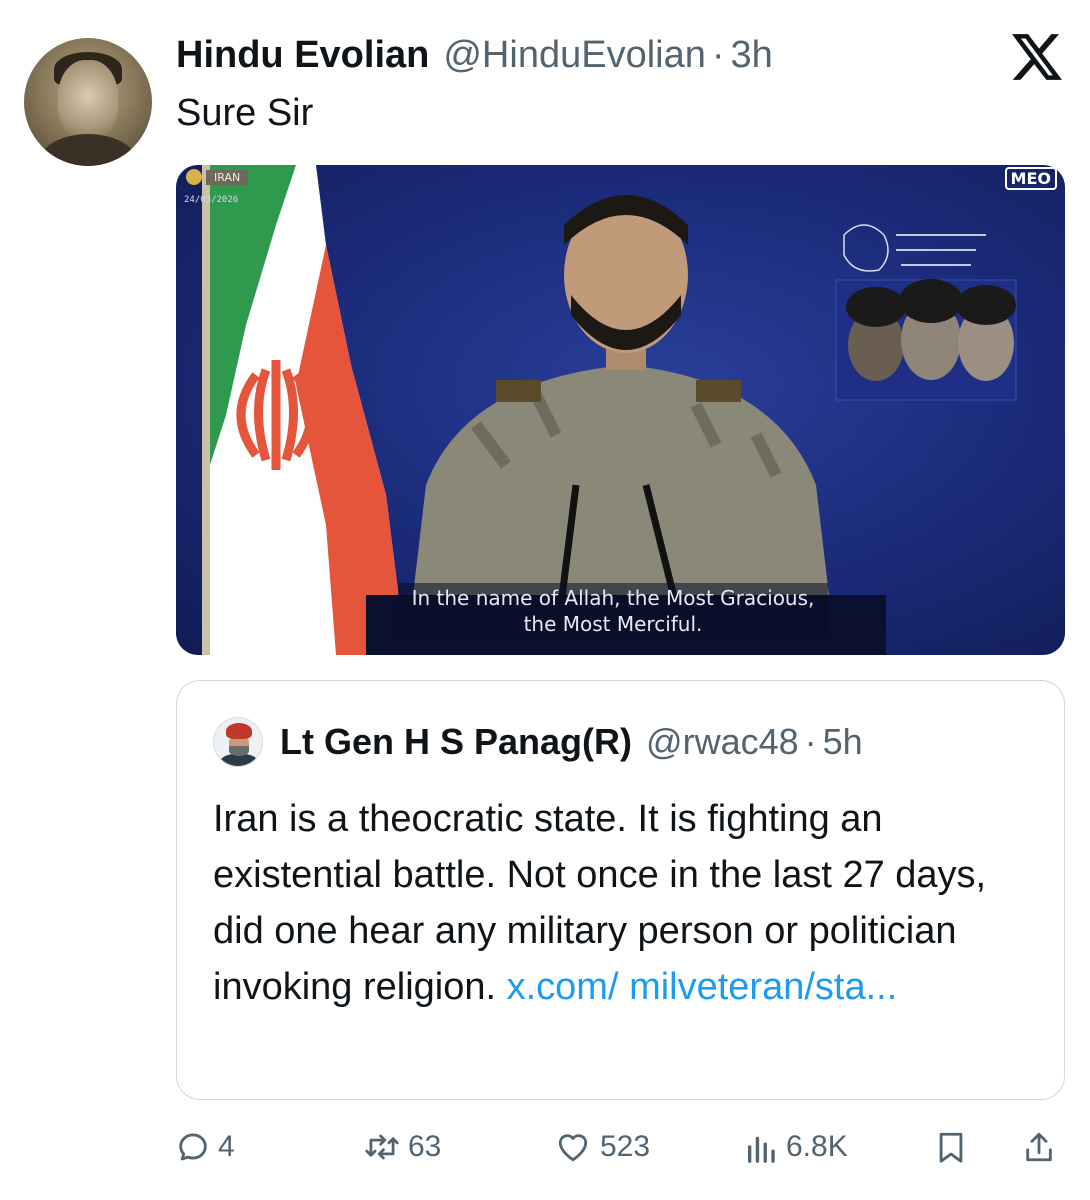 This screenshot has height=1200, width=1090. I want to click on views-button: 6.8K, so click(796, 1147).